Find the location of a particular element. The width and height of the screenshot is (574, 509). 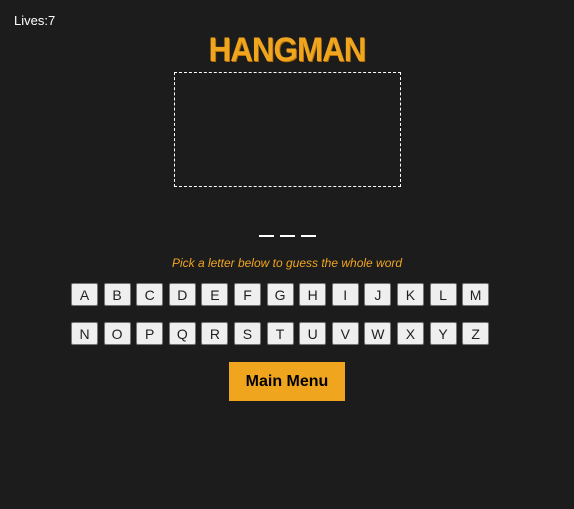

letter-button-c: C is located at coordinates (150, 294).